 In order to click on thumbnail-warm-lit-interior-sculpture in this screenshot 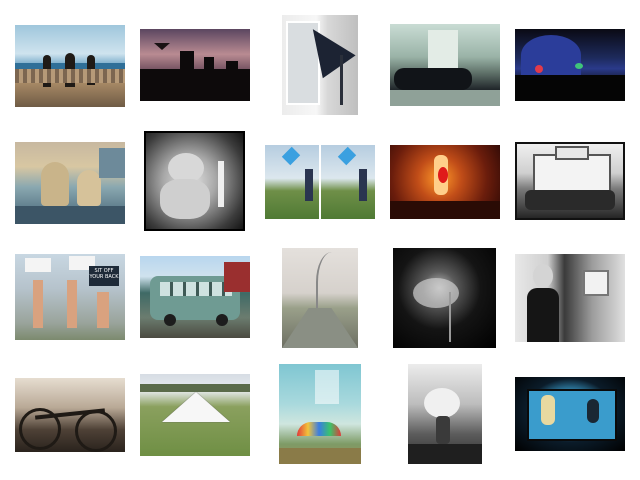, I will do `click(445, 182)`.